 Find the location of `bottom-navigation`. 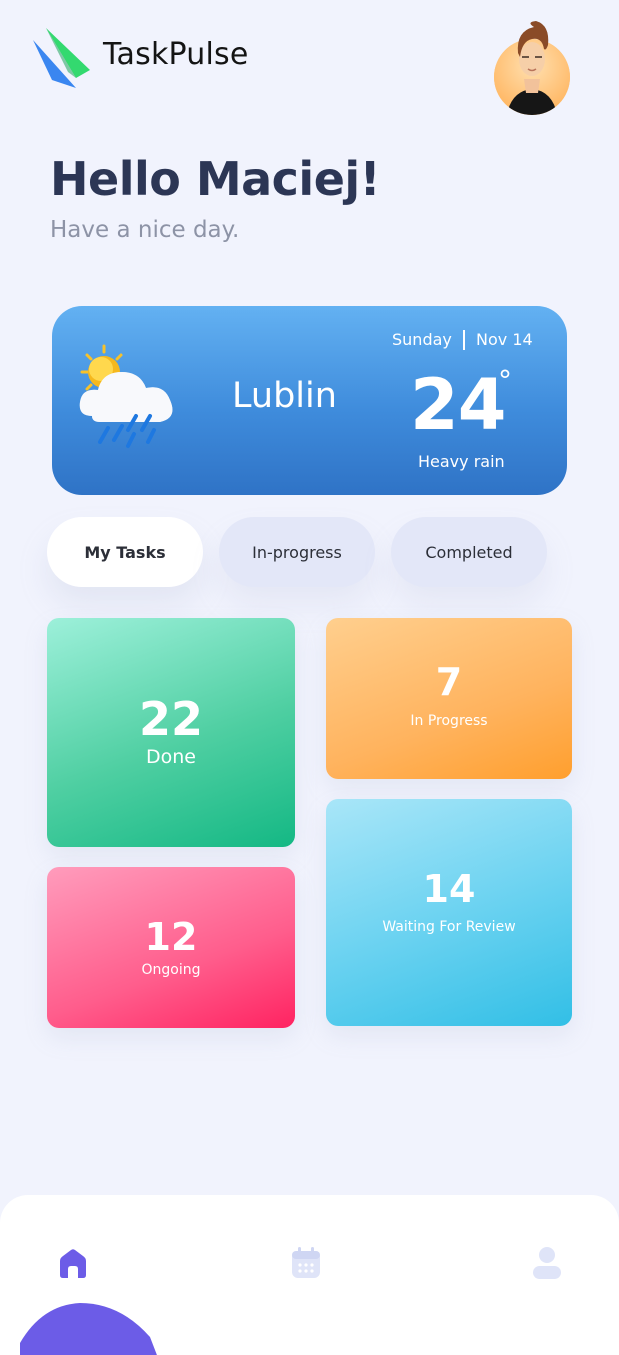

bottom-navigation is located at coordinates (309, 1275).